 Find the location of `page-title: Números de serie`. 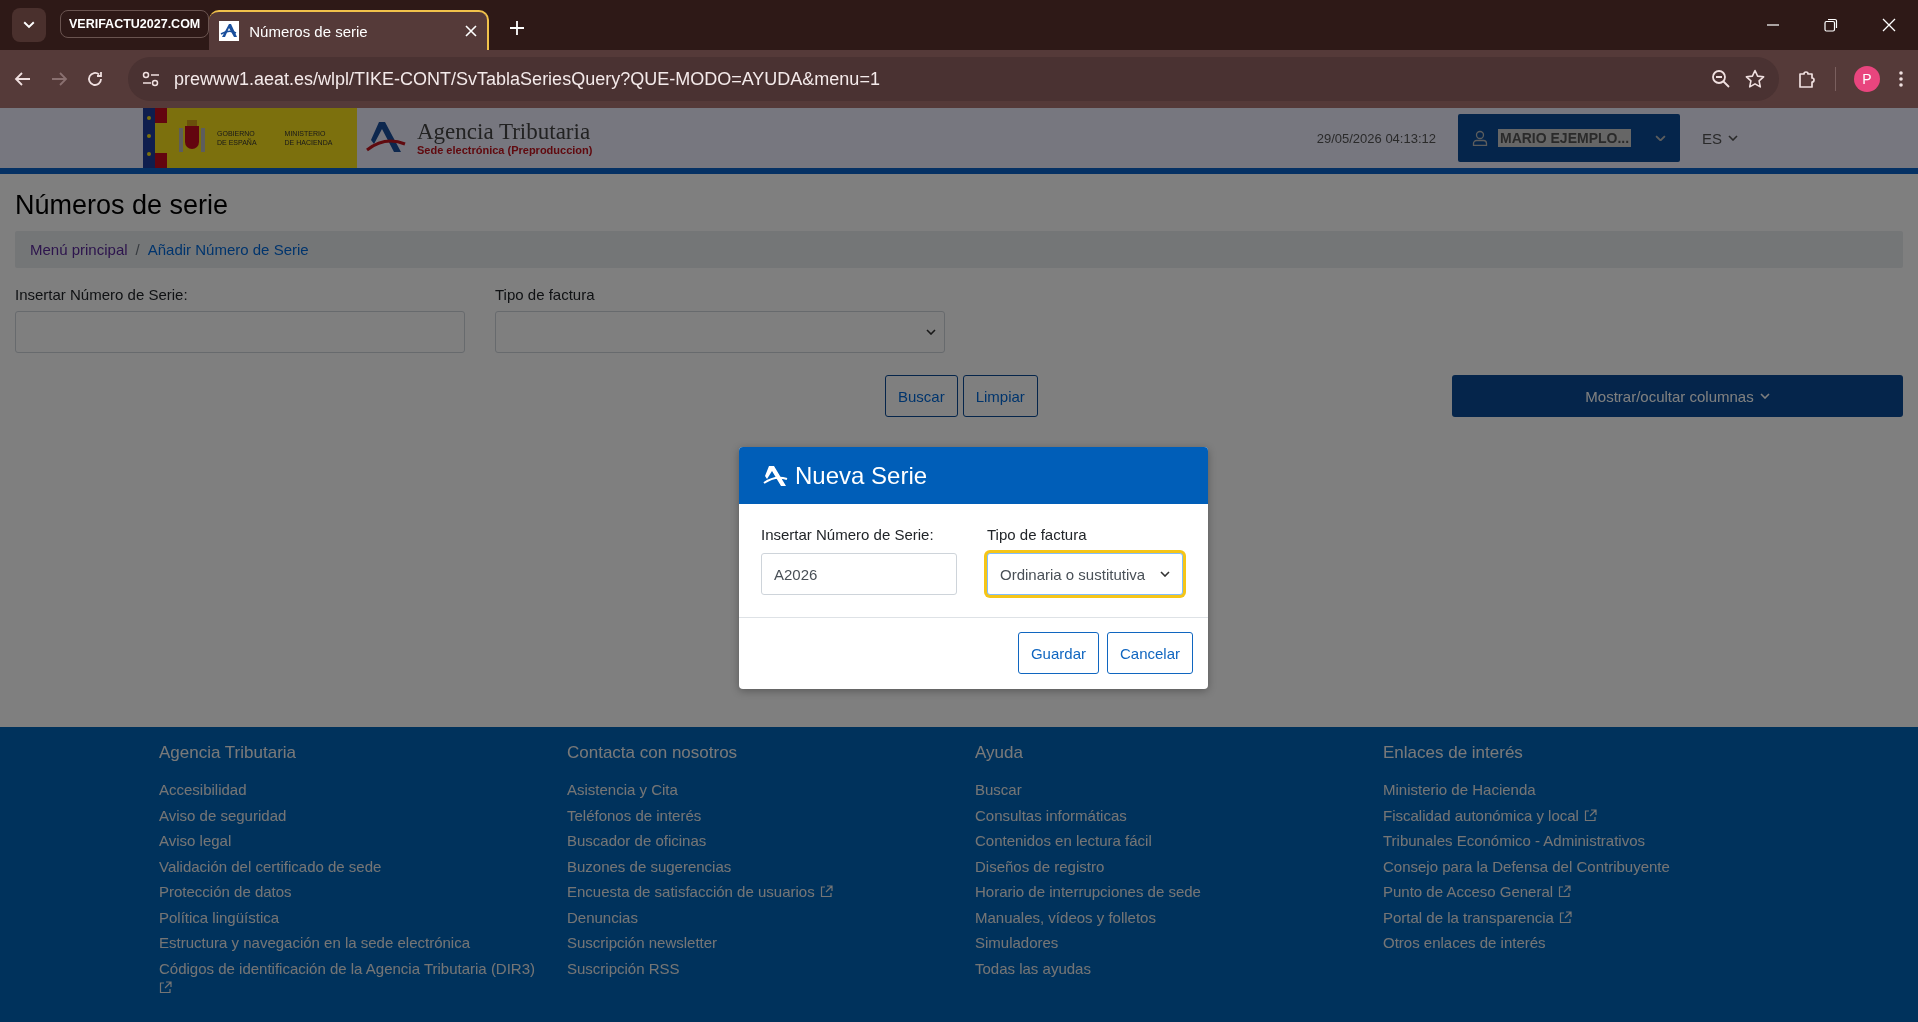

page-title: Números de serie is located at coordinates (122, 205).